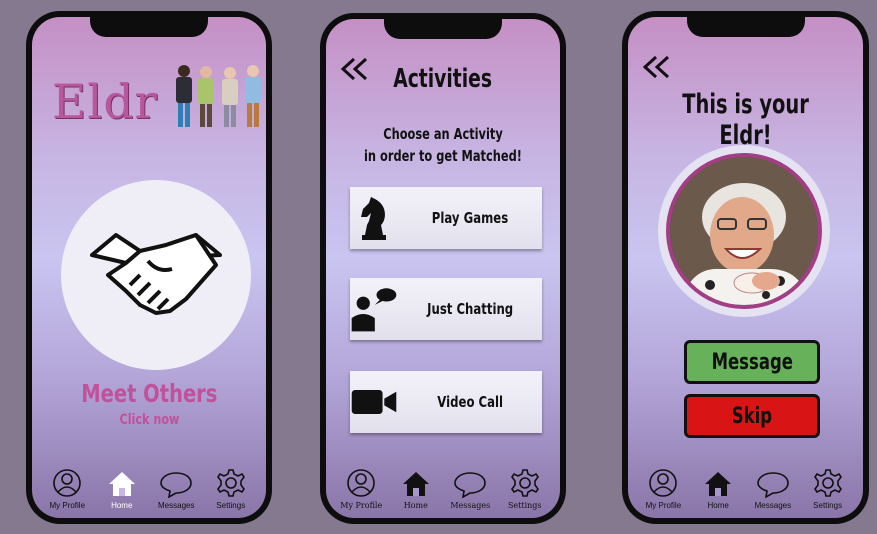 This screenshot has height=534, width=877. I want to click on activity-video-call-button: Video Call, so click(446, 402).